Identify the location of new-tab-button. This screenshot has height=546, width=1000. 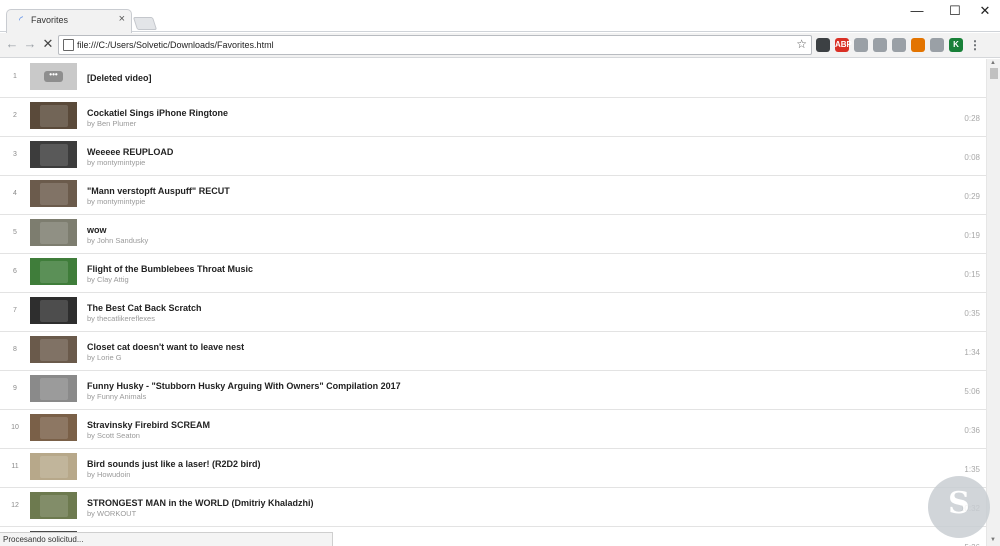
(145, 23).